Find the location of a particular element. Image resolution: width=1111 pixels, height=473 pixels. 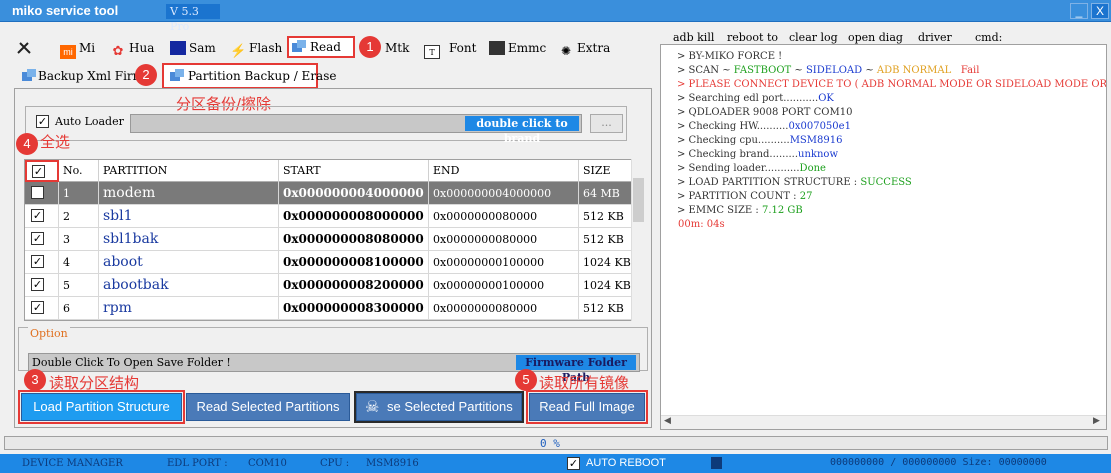

row-partition: modem is located at coordinates (189, 193).